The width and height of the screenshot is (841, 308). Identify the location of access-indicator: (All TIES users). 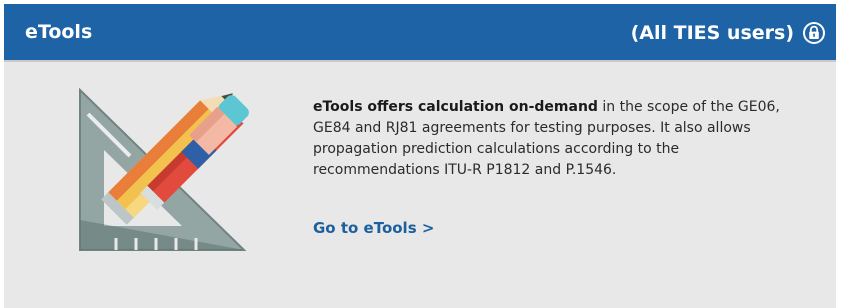
(728, 33).